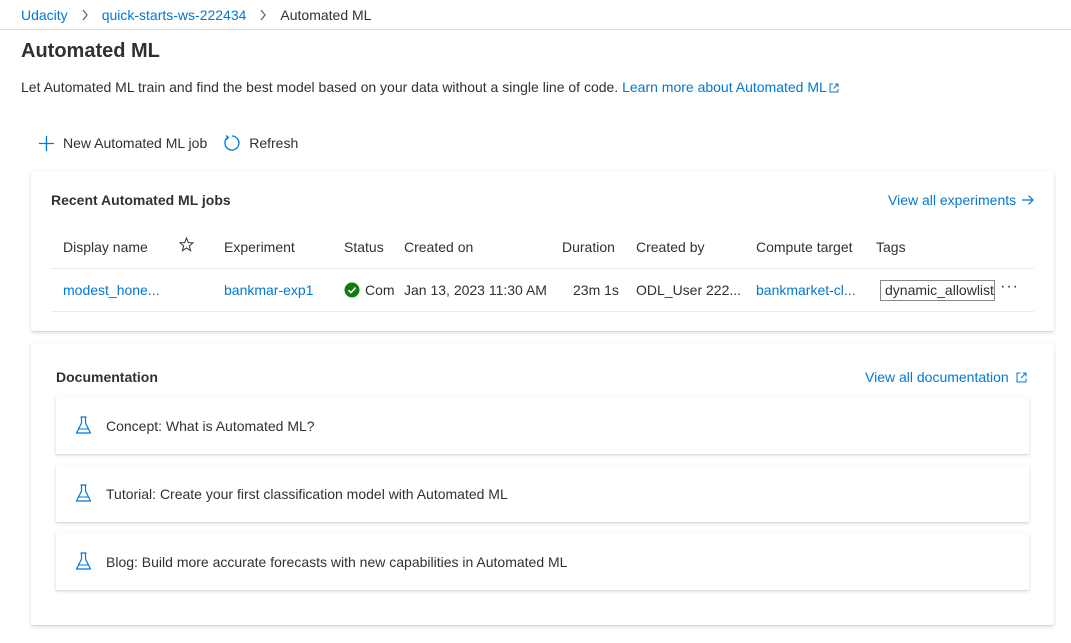 The image size is (1071, 643). I want to click on doc-item-concept: Concept: What is Automated ML?, so click(542, 425).